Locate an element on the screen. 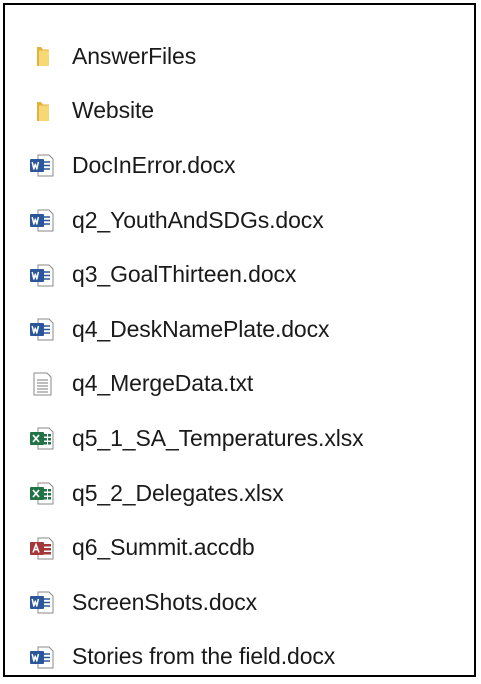 This screenshot has height=684, width=481. file-name: q5_2_Delegates.xlsx is located at coordinates (178, 492).